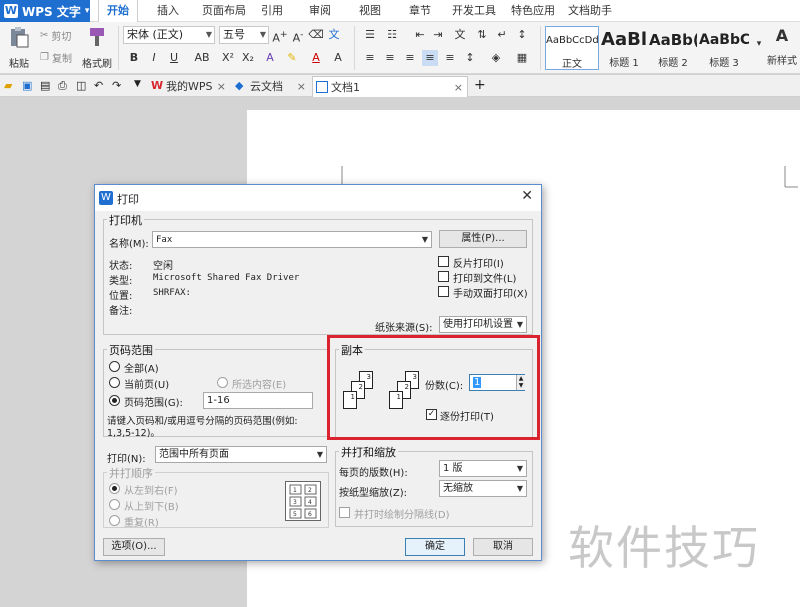 The width and height of the screenshot is (800, 607). Describe the element at coordinates (19, 48) in the screenshot. I see `paste-button: 粘贴` at that location.